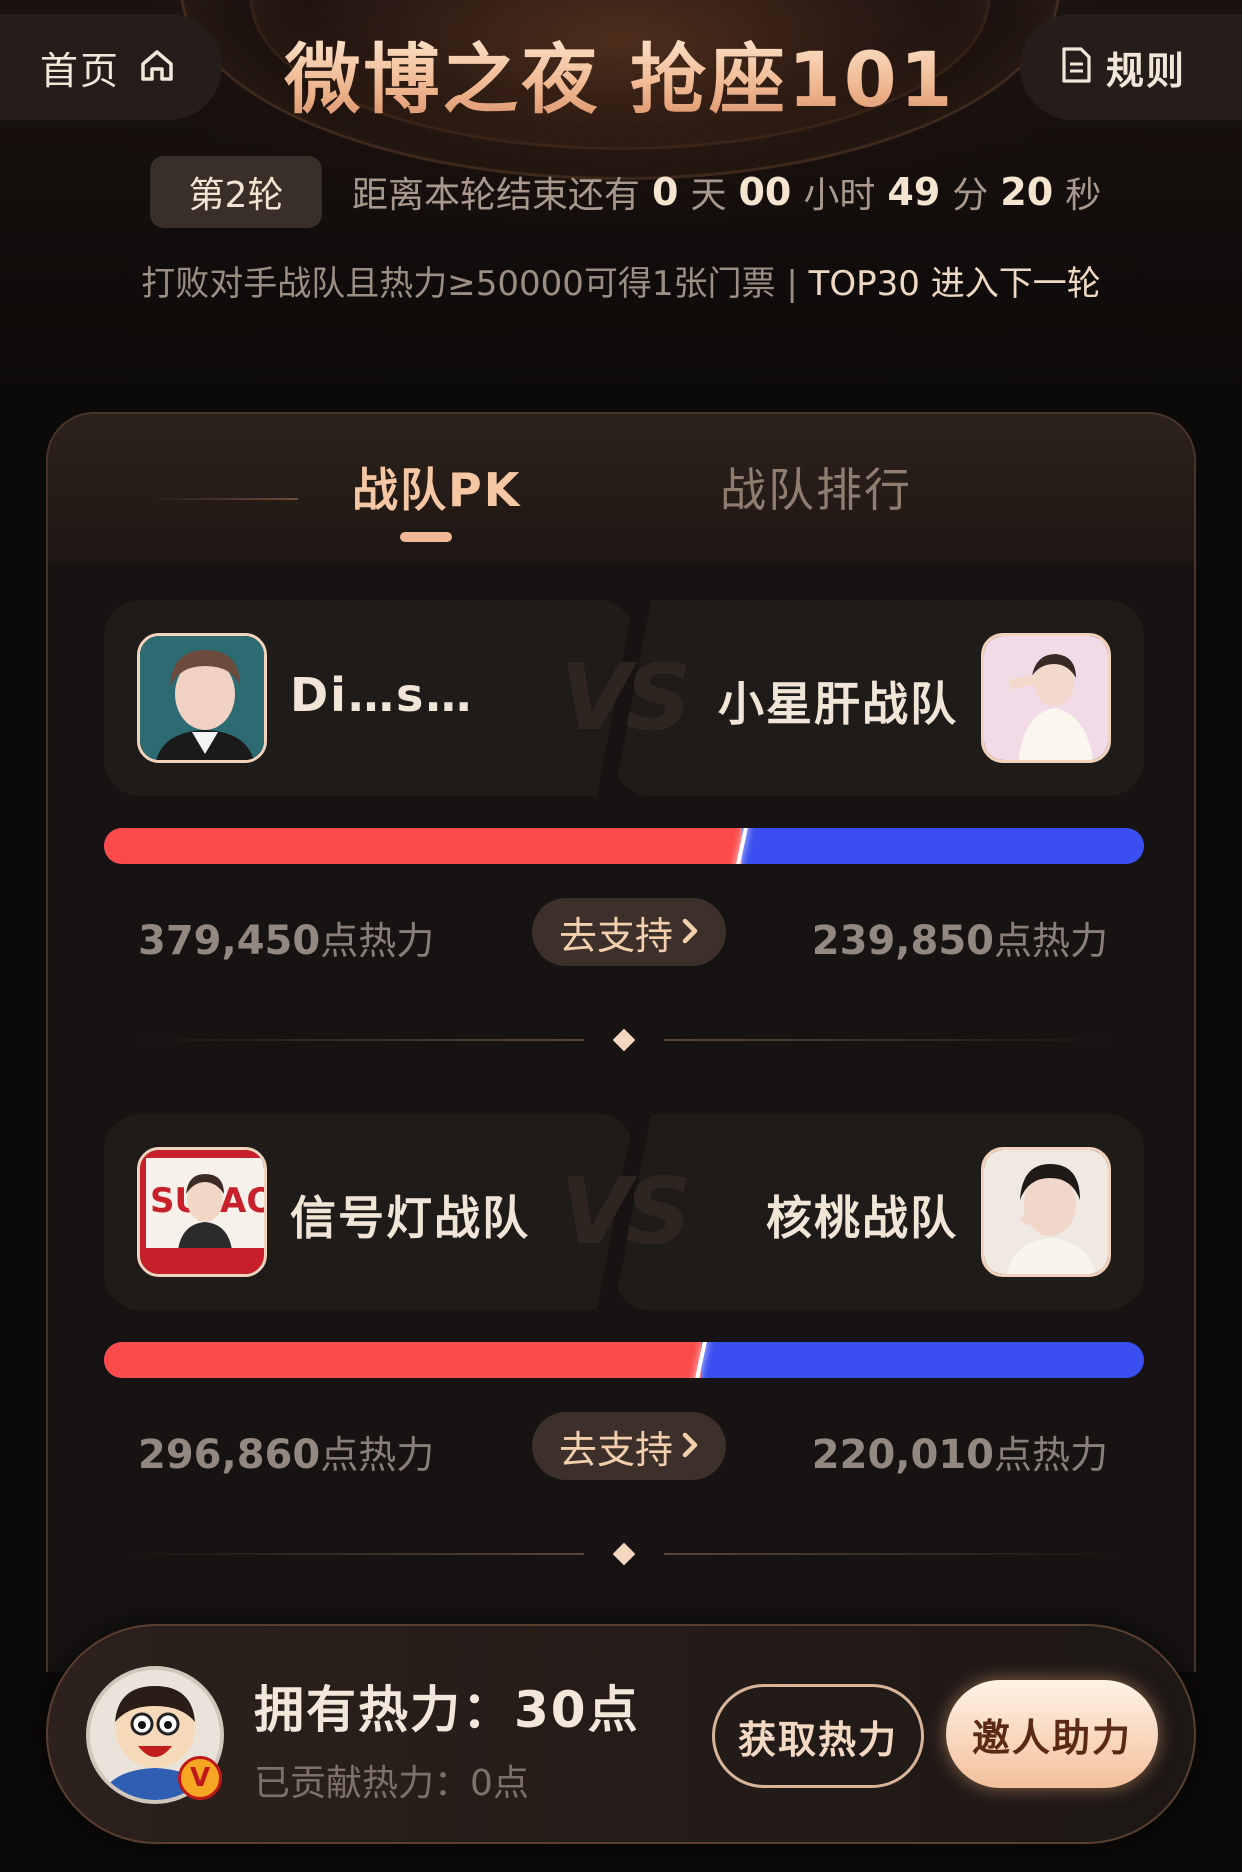  Describe the element at coordinates (384, 1710) in the screenshot. I see `owned-heat-label: 拥有热力：` at that location.